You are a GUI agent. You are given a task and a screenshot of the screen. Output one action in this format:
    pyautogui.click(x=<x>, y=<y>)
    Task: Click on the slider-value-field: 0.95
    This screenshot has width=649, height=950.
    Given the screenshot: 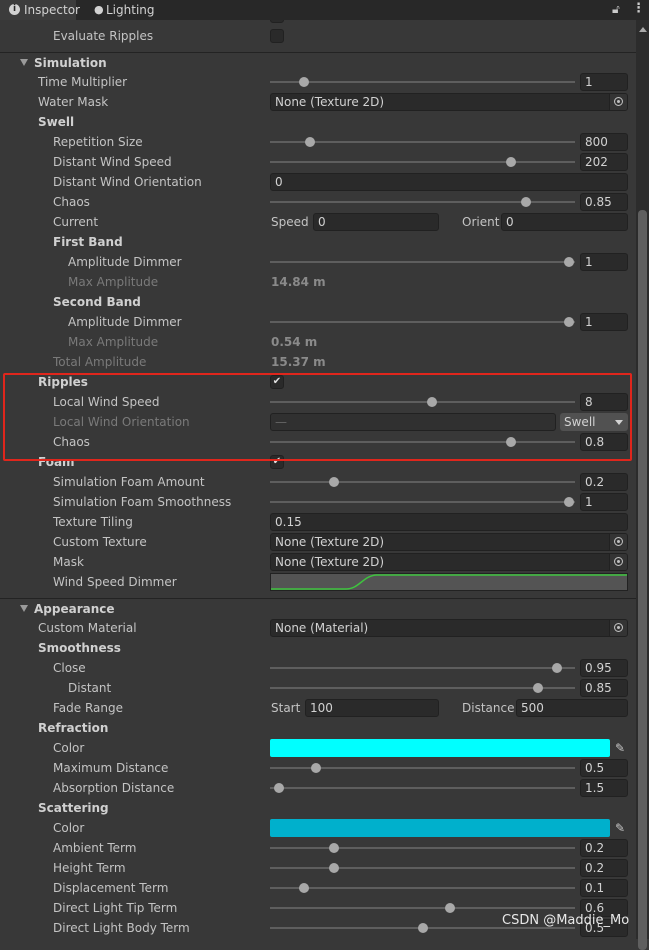 What is the action you would take?
    pyautogui.click(x=604, y=668)
    